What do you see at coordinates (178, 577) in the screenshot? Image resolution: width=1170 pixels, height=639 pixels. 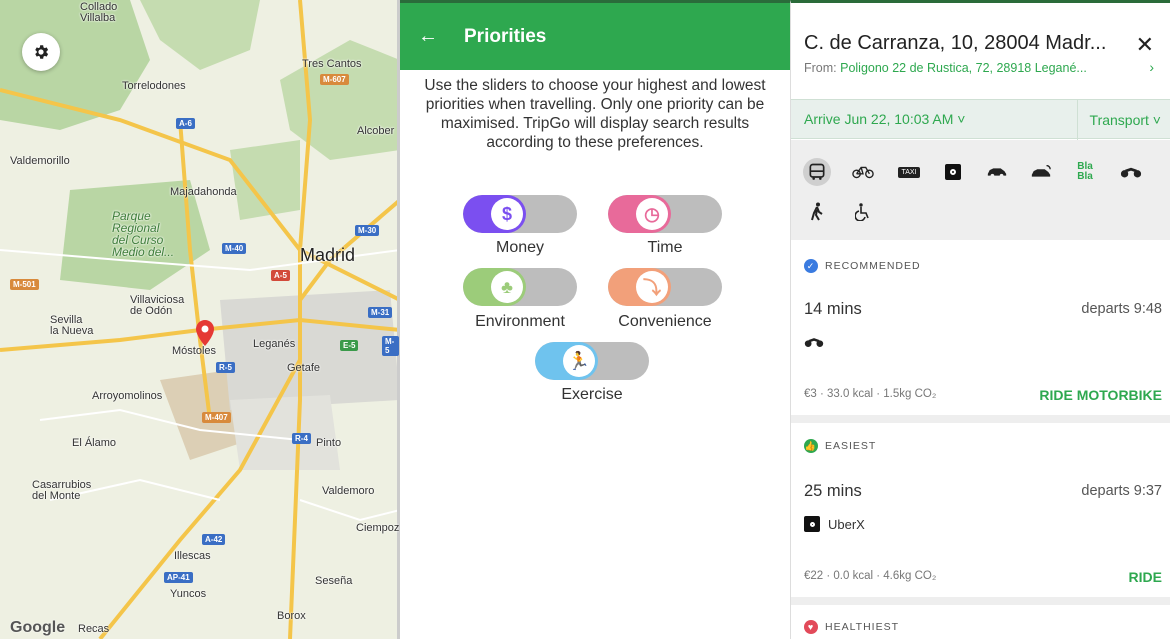 I see `road-shield-ap41: AP-41` at bounding box center [178, 577].